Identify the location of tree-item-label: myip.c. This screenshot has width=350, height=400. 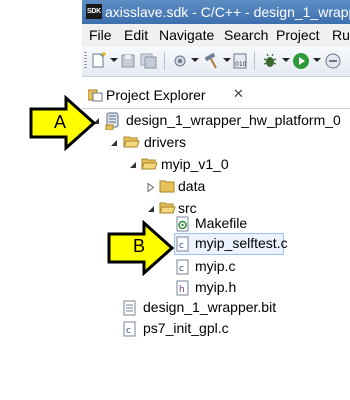
(215, 266).